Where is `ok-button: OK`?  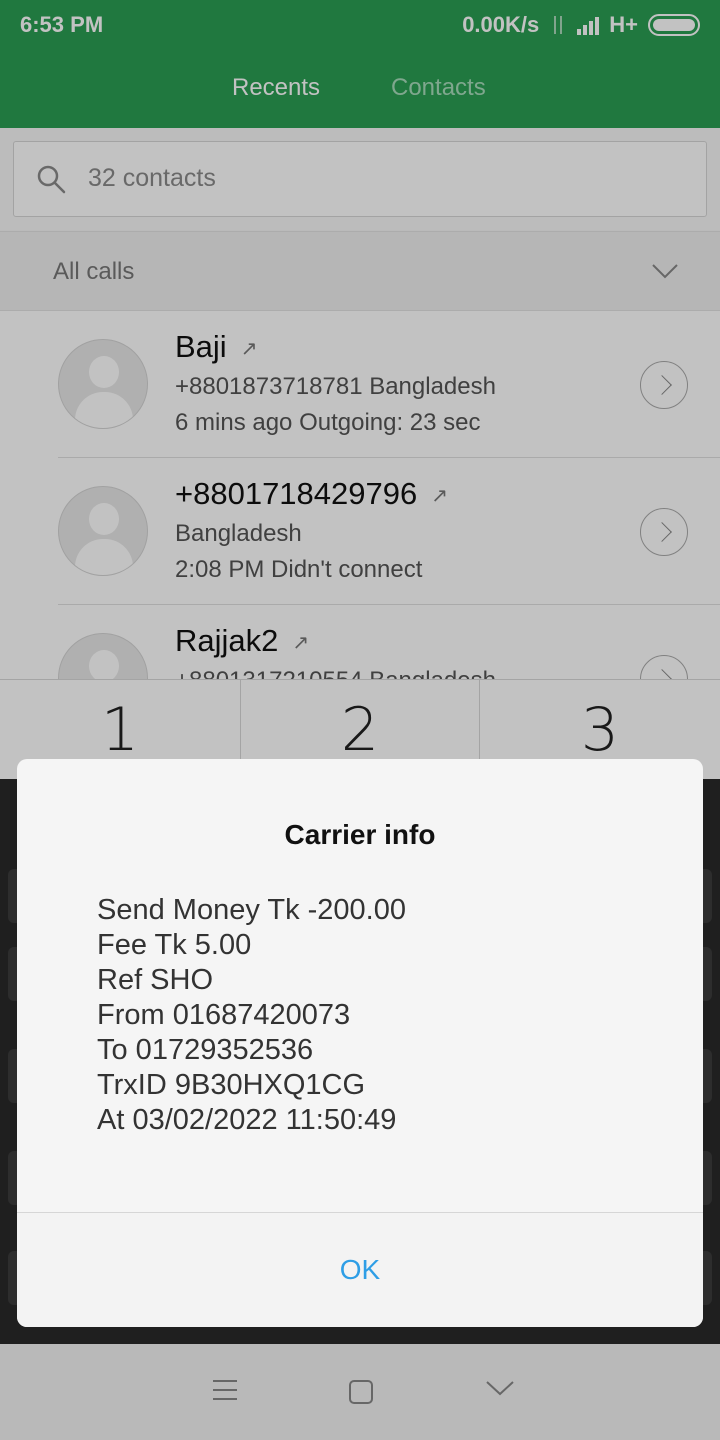
ok-button: OK is located at coordinates (360, 1270).